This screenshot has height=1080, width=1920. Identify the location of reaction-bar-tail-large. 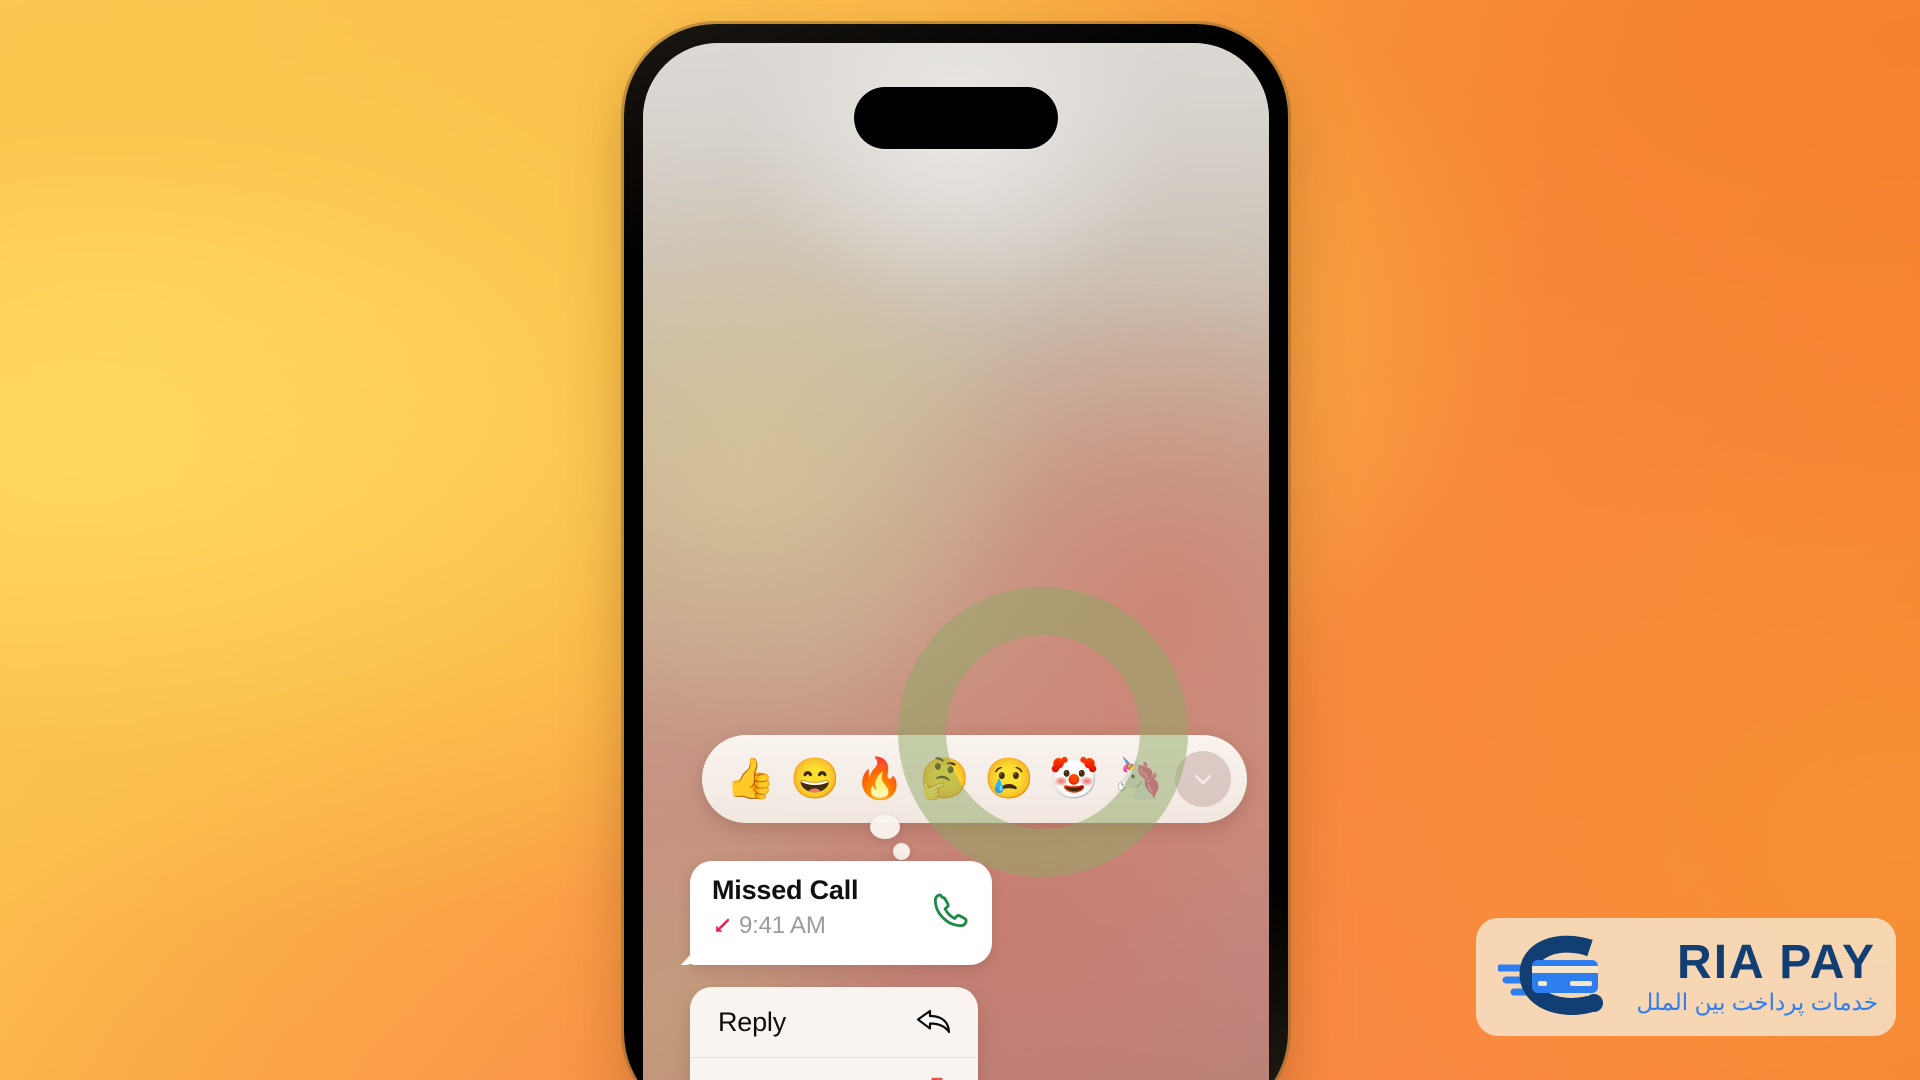
(885, 827).